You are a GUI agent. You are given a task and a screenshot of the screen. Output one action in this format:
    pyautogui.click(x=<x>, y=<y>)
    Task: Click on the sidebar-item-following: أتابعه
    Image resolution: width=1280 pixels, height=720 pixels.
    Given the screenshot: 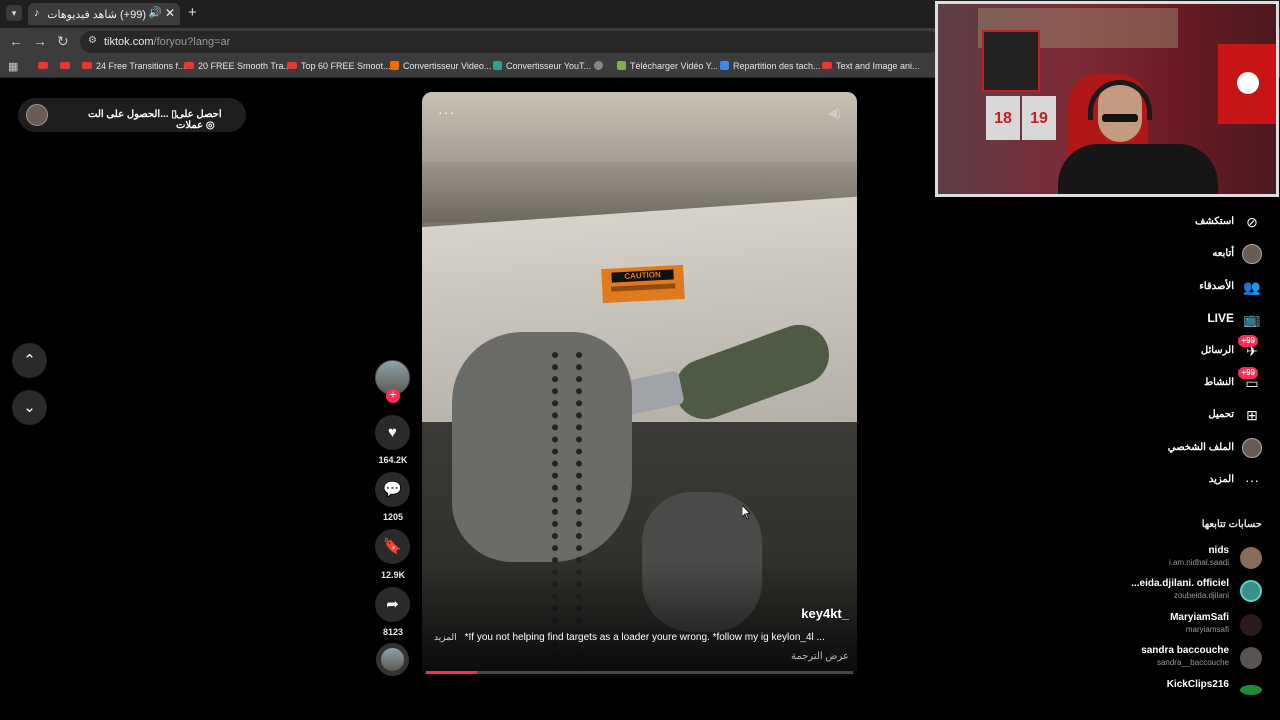 What is the action you would take?
    pyautogui.click(x=1162, y=255)
    